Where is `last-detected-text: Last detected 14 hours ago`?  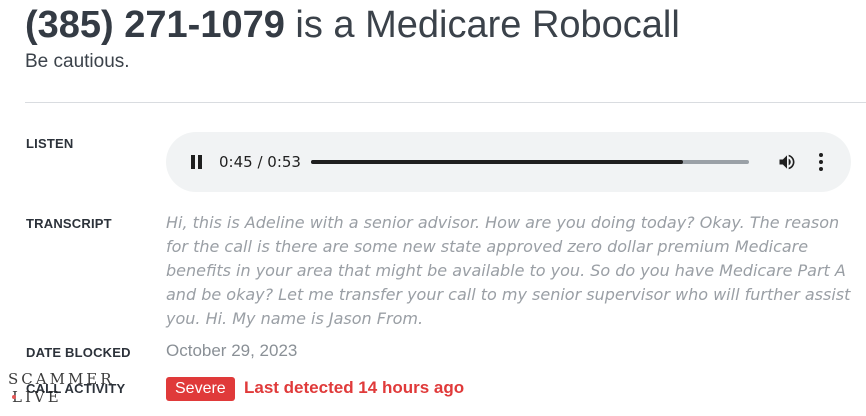 last-detected-text: Last detected 14 hours ago is located at coordinates (354, 387).